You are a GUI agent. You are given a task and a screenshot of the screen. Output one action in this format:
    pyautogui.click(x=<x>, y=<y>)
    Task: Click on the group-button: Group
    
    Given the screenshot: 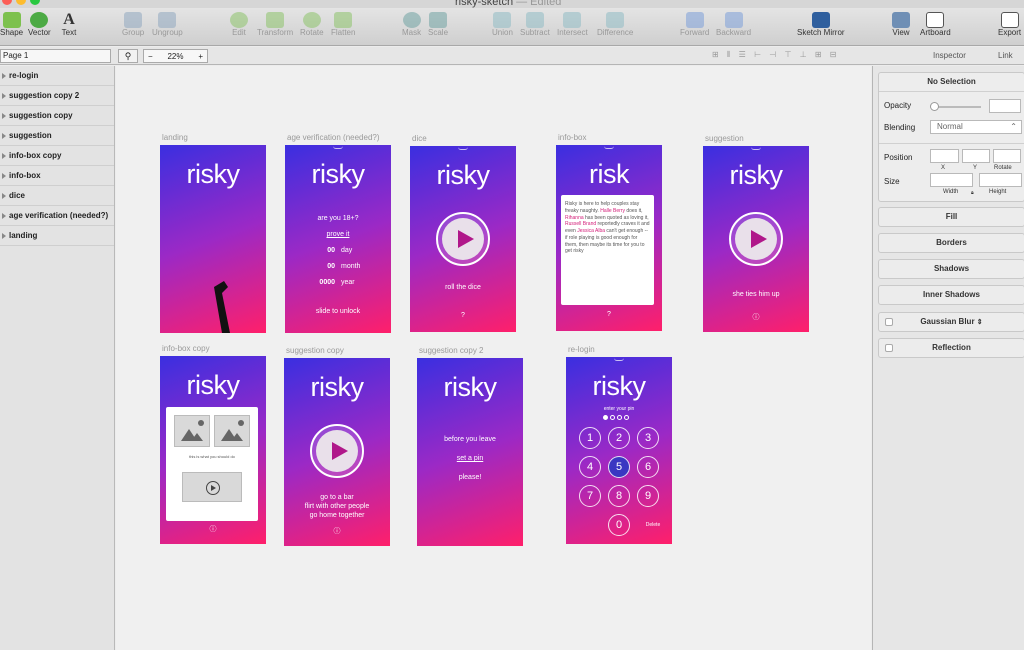 What is the action you would take?
    pyautogui.click(x=133, y=24)
    